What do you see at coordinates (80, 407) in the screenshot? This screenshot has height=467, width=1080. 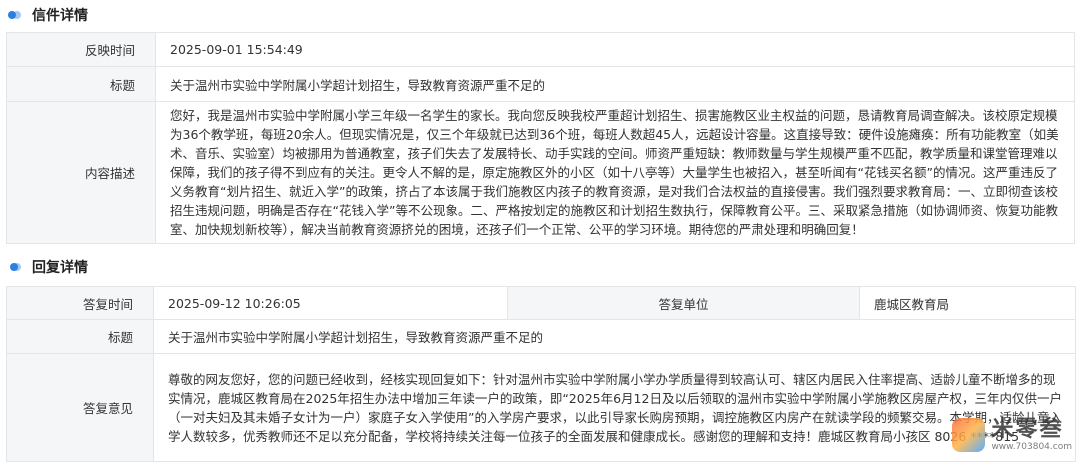 I see `reply-opinion-label: 答复意见` at bounding box center [80, 407].